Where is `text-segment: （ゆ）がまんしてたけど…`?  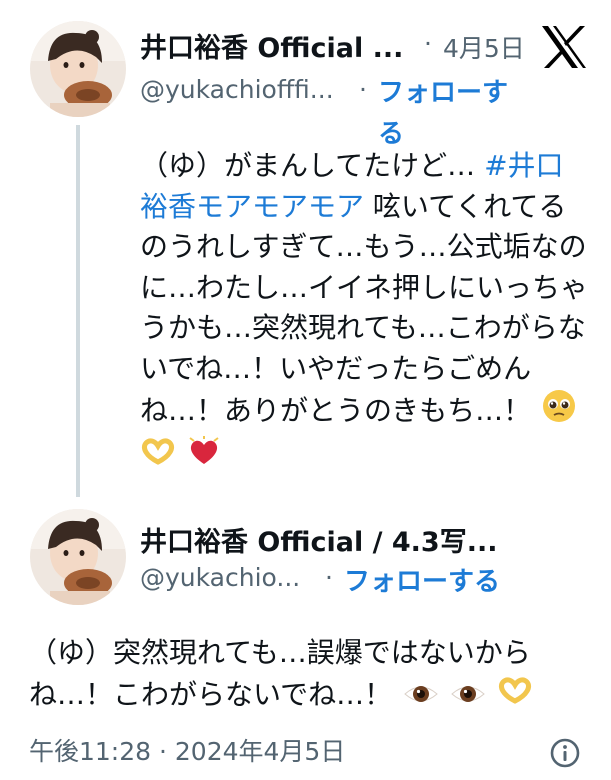
text-segment: （ゆ）がまんしてたけど… is located at coordinates (308, 165).